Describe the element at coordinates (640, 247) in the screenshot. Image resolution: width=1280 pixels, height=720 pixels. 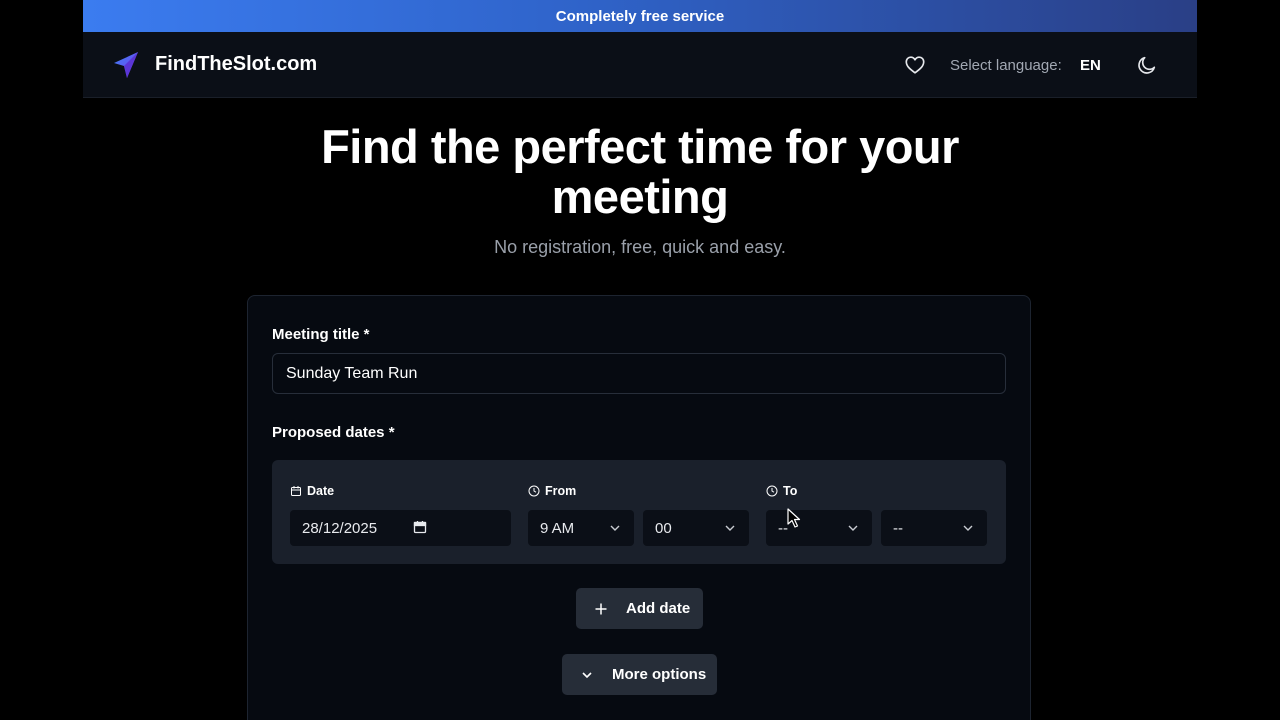
I see `hero-subtitle: No registration, free, quick and easy.` at that location.